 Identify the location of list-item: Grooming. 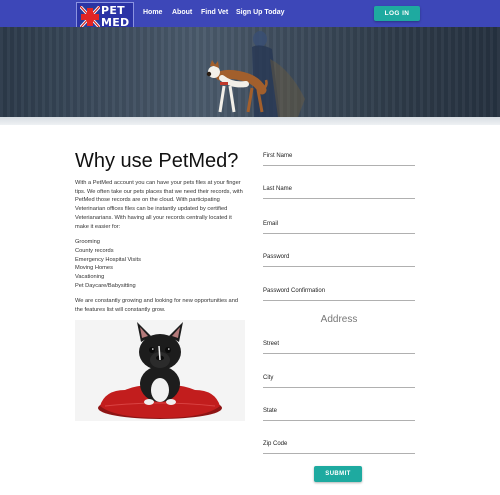
(87, 242).